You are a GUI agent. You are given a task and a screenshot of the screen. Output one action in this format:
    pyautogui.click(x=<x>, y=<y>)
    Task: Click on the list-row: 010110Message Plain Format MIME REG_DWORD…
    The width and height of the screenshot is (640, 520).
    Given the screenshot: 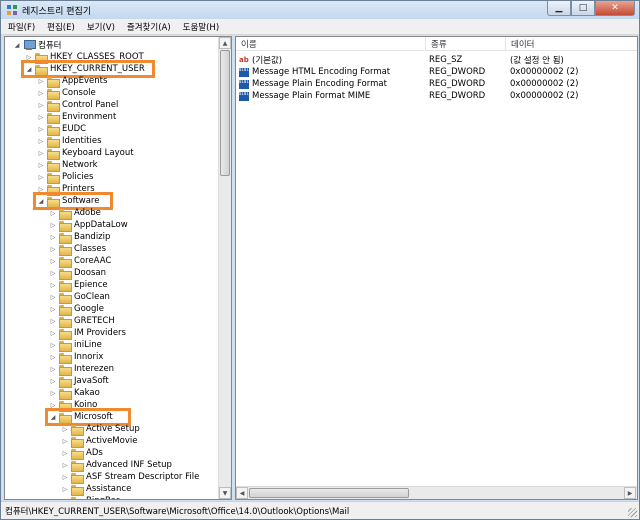 What is the action you would take?
    pyautogui.click(x=436, y=96)
    